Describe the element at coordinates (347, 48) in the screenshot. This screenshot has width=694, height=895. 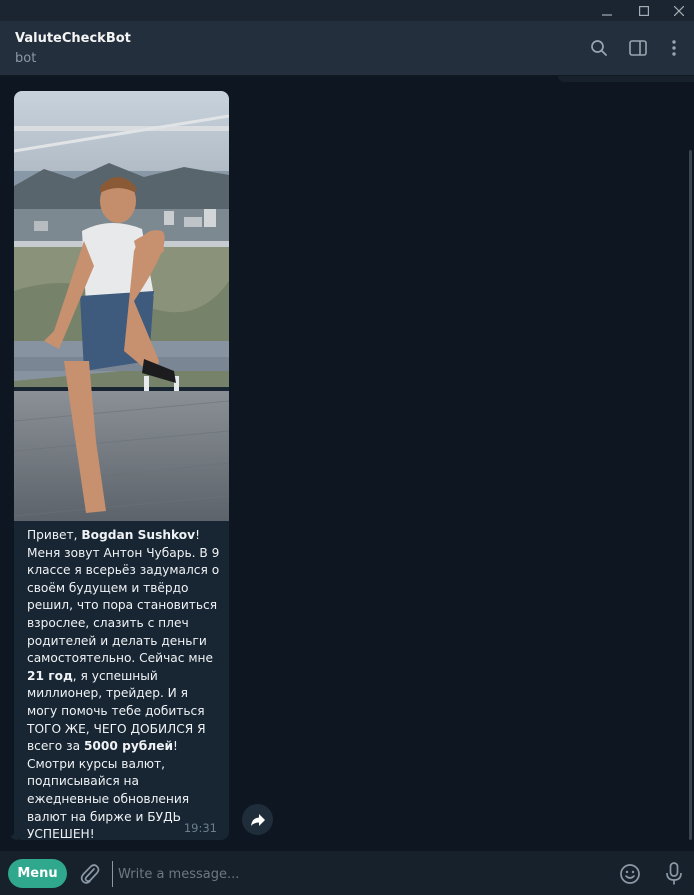
I see `chat-header: ValuteCheckBot bot` at that location.